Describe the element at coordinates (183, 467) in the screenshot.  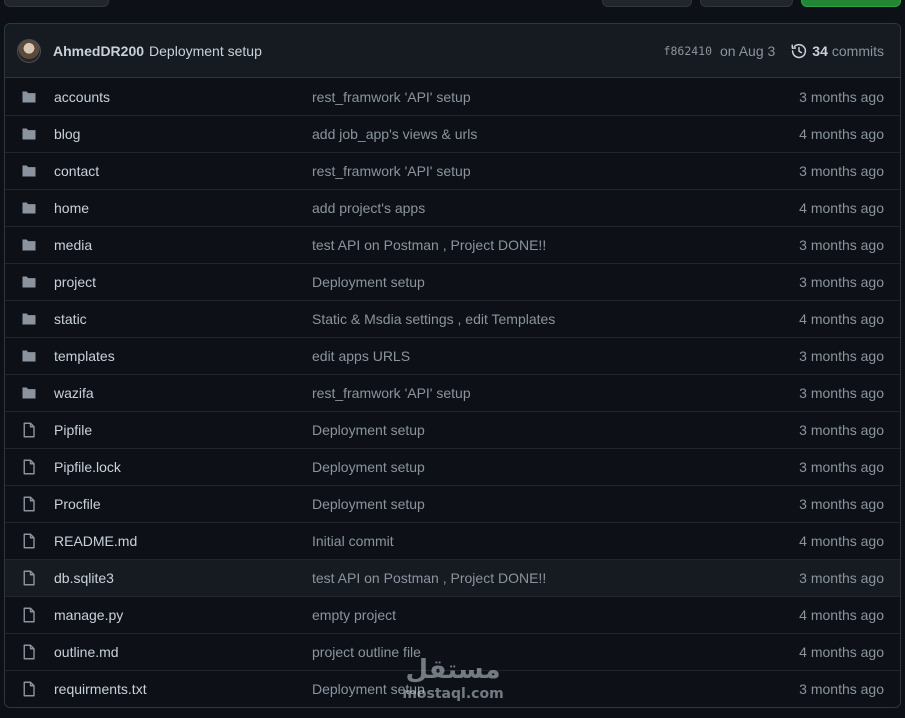
I see `file-name-link: Pipfile.lock` at that location.